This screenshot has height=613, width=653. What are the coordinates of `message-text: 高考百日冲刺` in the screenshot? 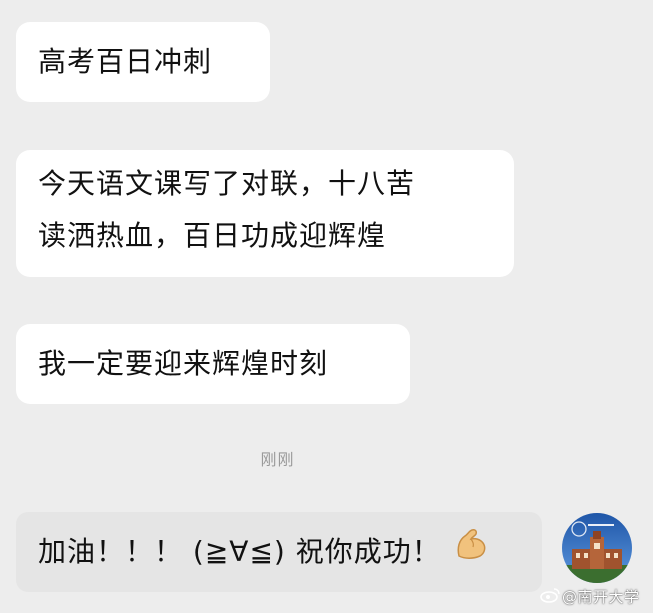 It's located at (125, 61).